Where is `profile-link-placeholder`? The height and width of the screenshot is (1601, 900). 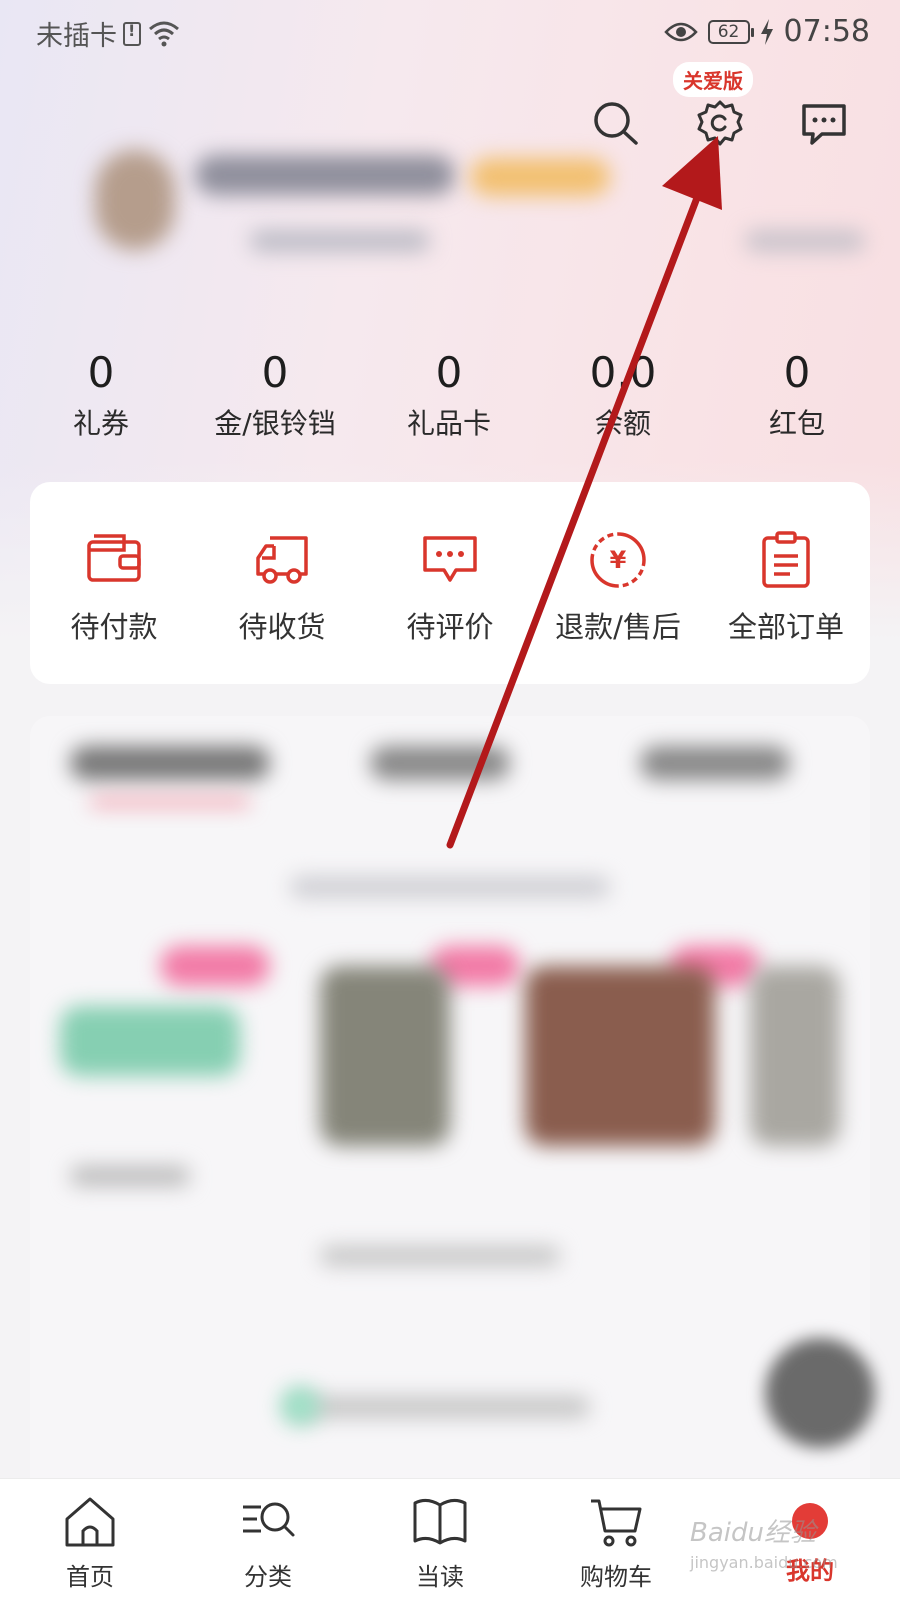
profile-link-placeholder is located at coordinates (805, 241).